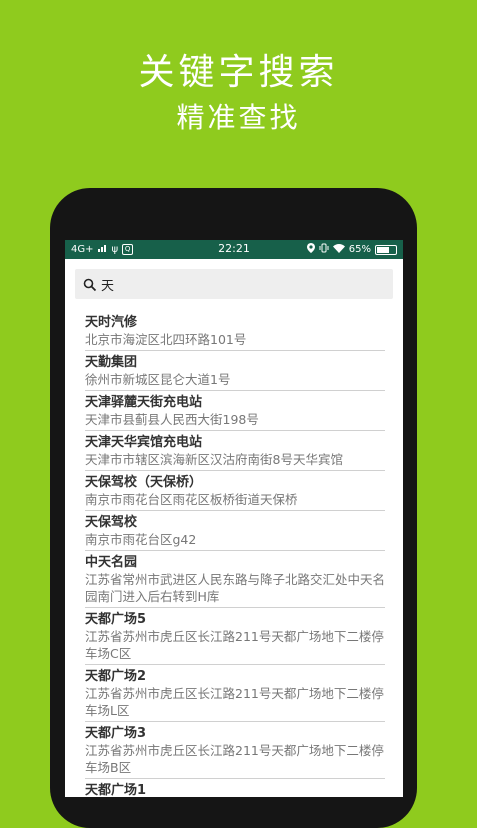 This screenshot has width=477, height=828. I want to click on result-name: 天都广场1, so click(116, 790).